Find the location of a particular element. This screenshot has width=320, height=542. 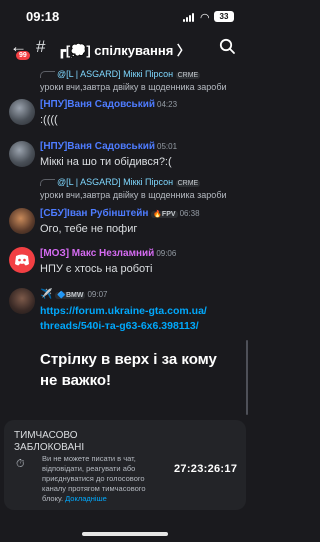

forum-link: https://forum.ukraine-gta.com.ua/ is located at coordinates (123, 311).